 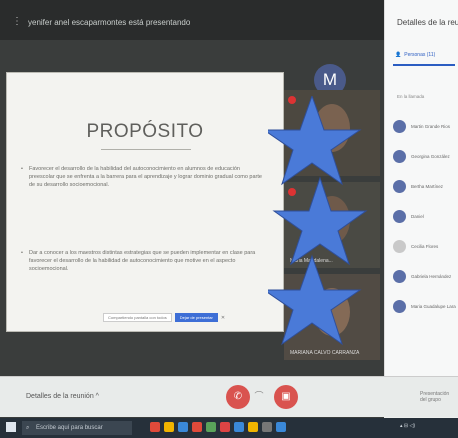 I want to click on list-item: Cecilia Flores, so click(x=425, y=246).